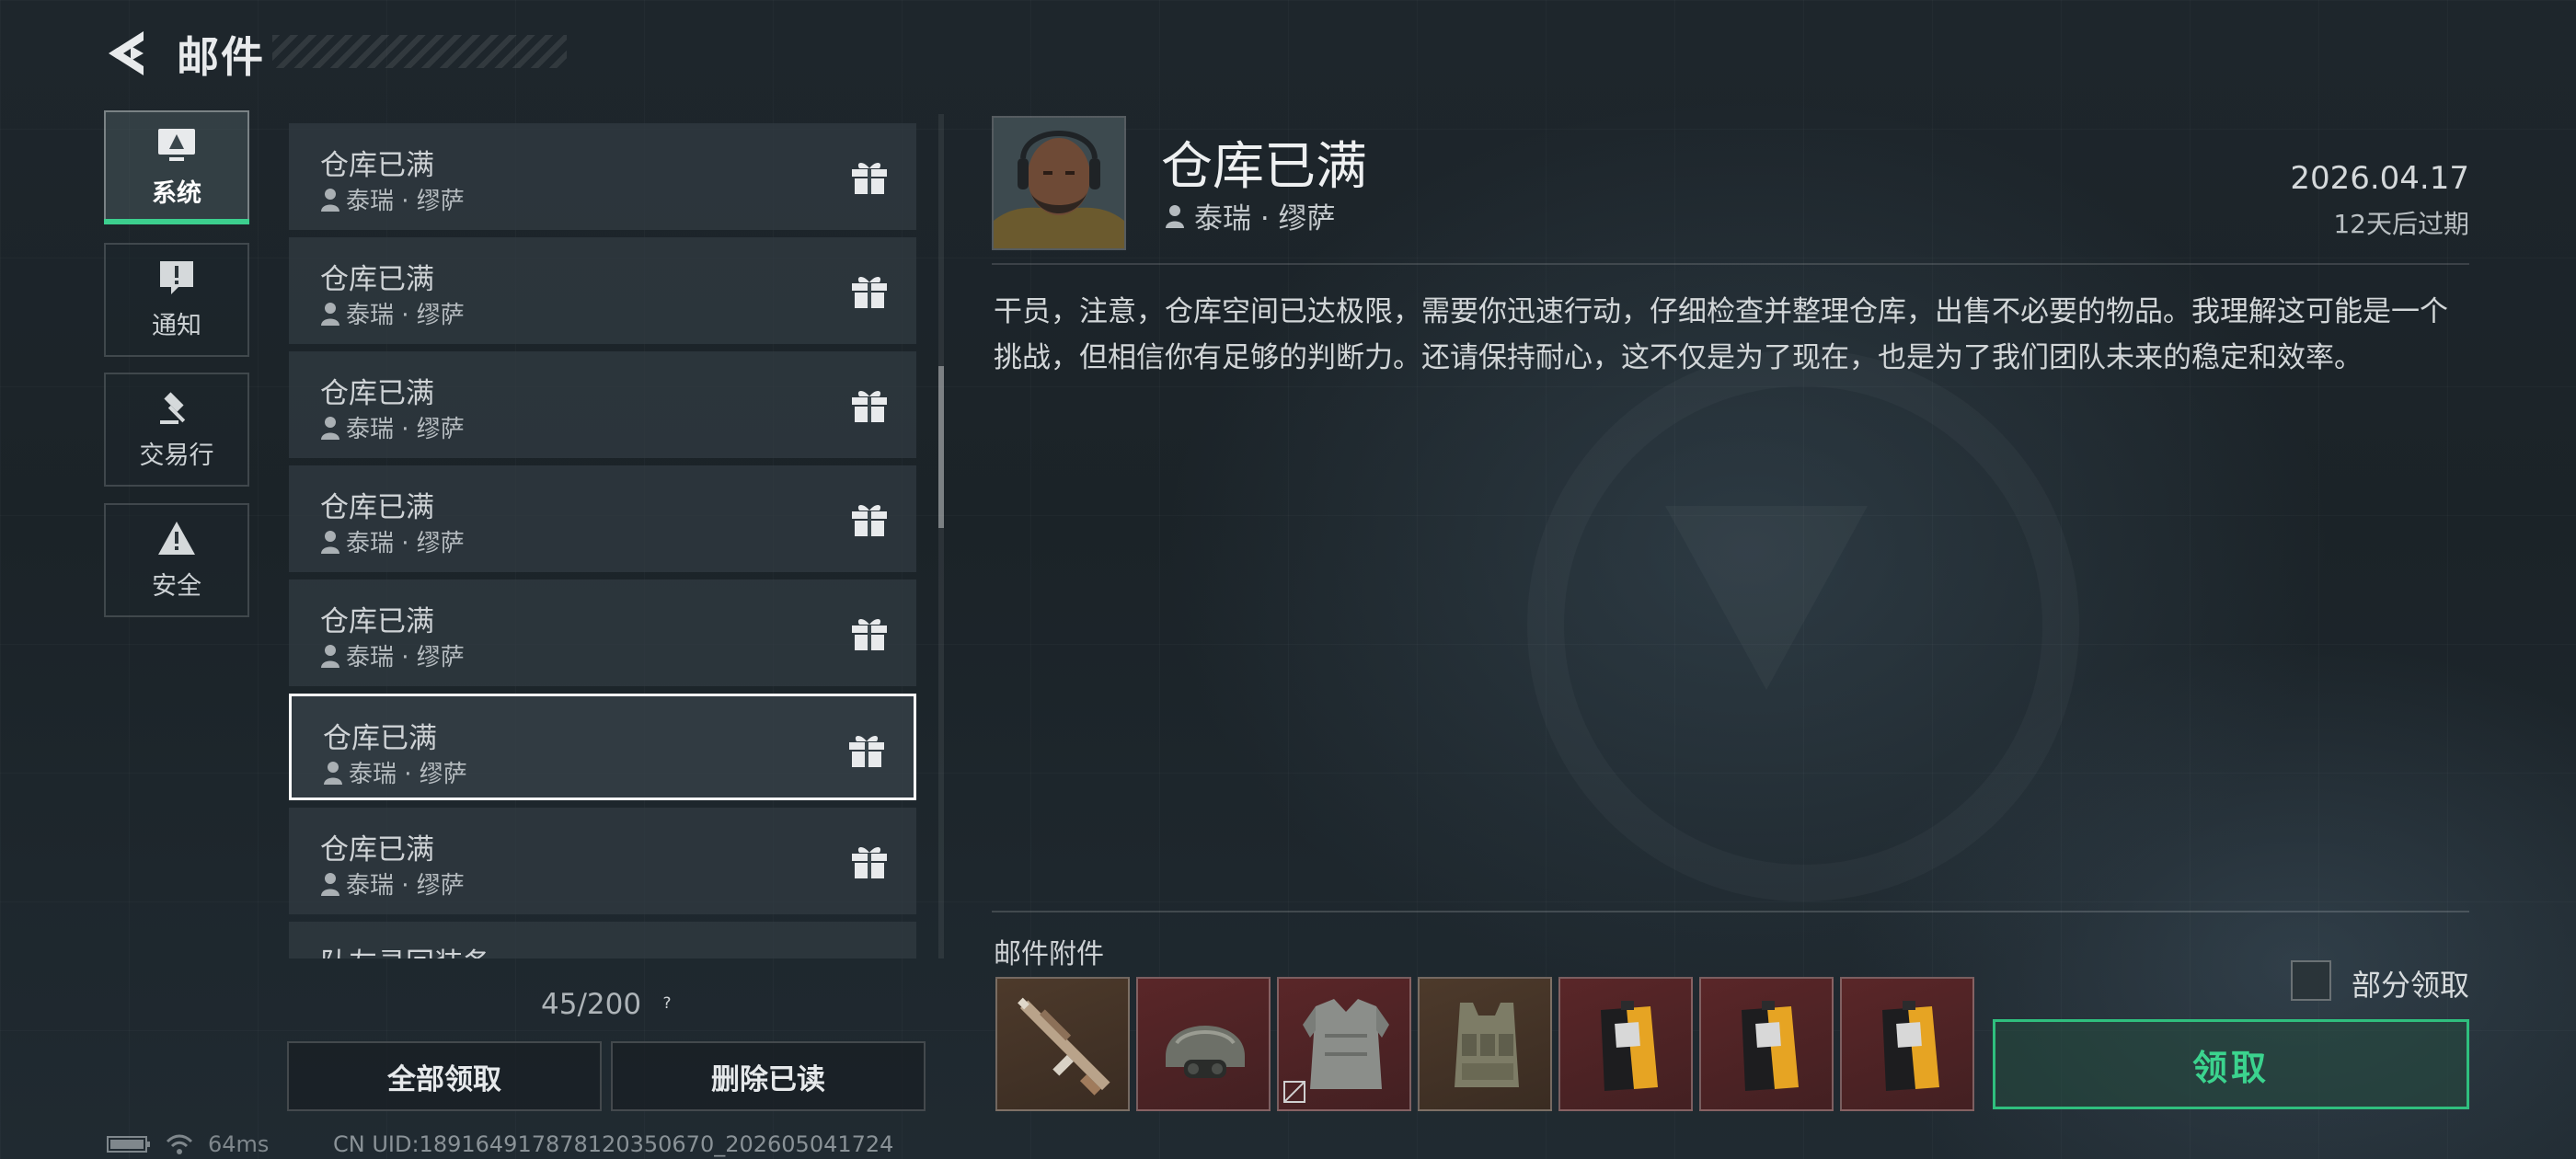  What do you see at coordinates (2411, 985) in the screenshot?
I see `partial-claim-label: 部分领取` at bounding box center [2411, 985].